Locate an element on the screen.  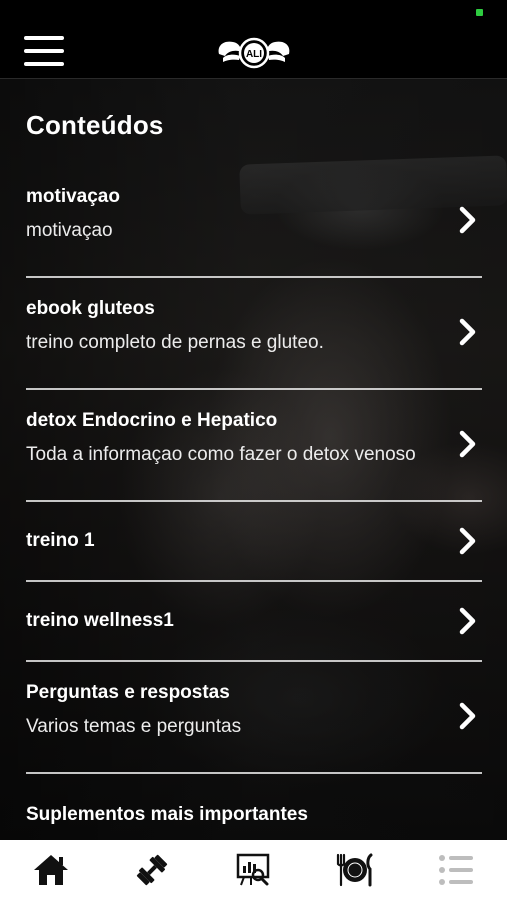
list-item-title: ebook gluteos is located at coordinates (90, 308).